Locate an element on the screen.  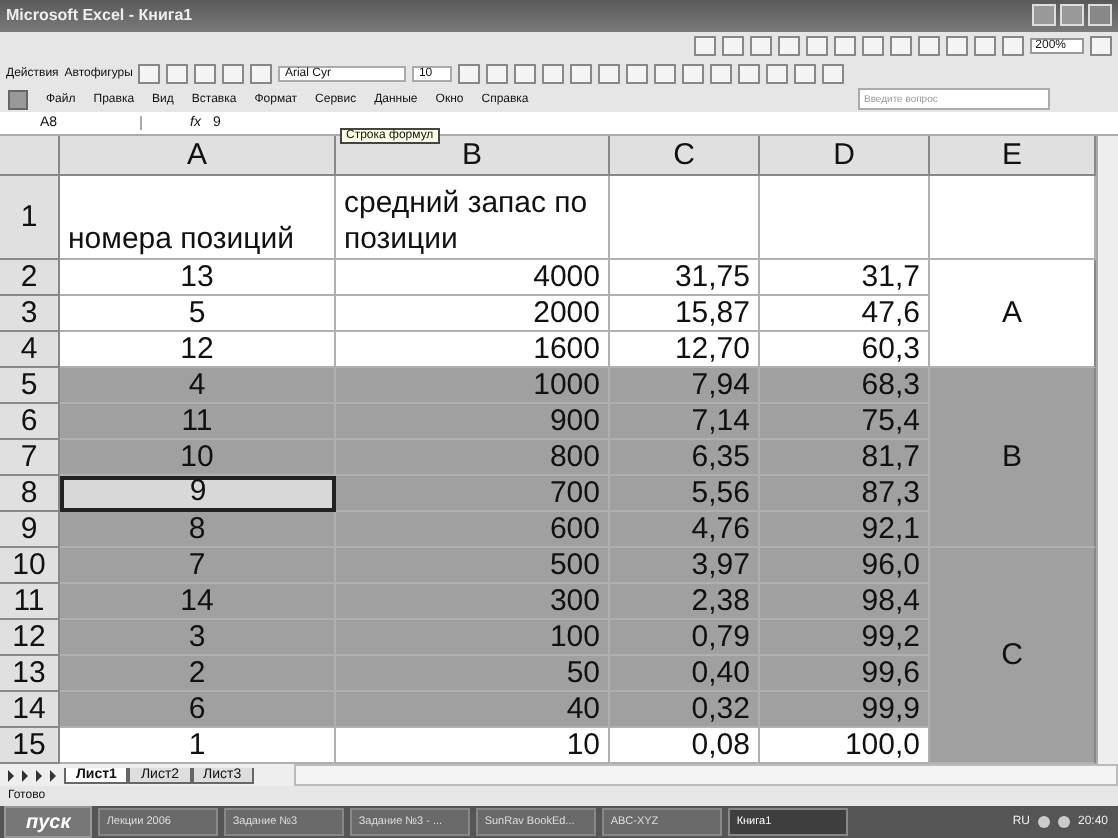
row-header: 2 is located at coordinates (30, 278).